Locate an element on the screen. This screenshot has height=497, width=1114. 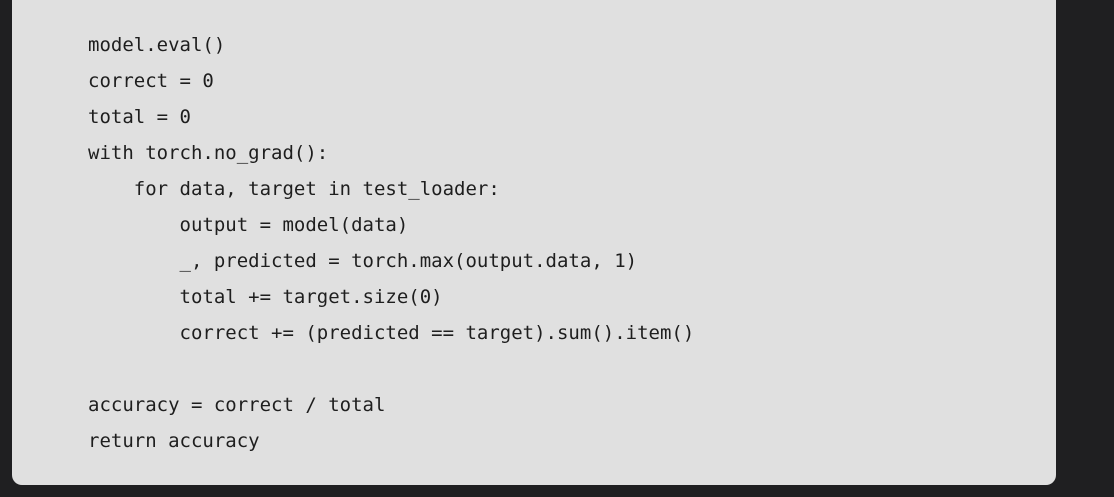
code-line: with torch.no_grad(): is located at coordinates (208, 153).